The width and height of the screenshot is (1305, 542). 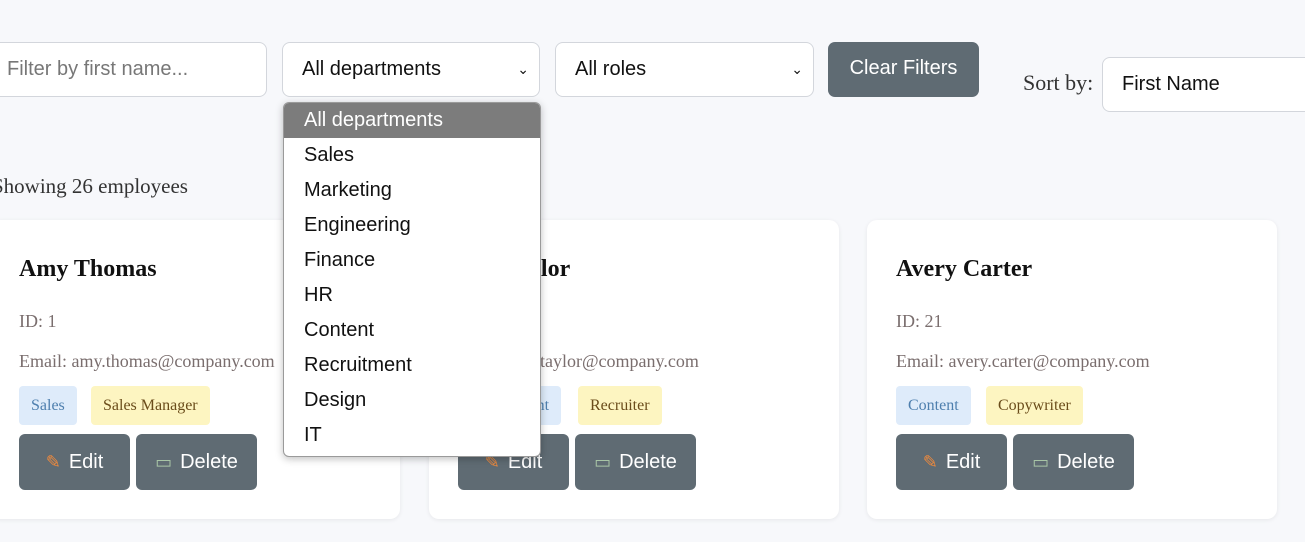 I want to click on role-badge: Sales Manager, so click(x=150, y=405).